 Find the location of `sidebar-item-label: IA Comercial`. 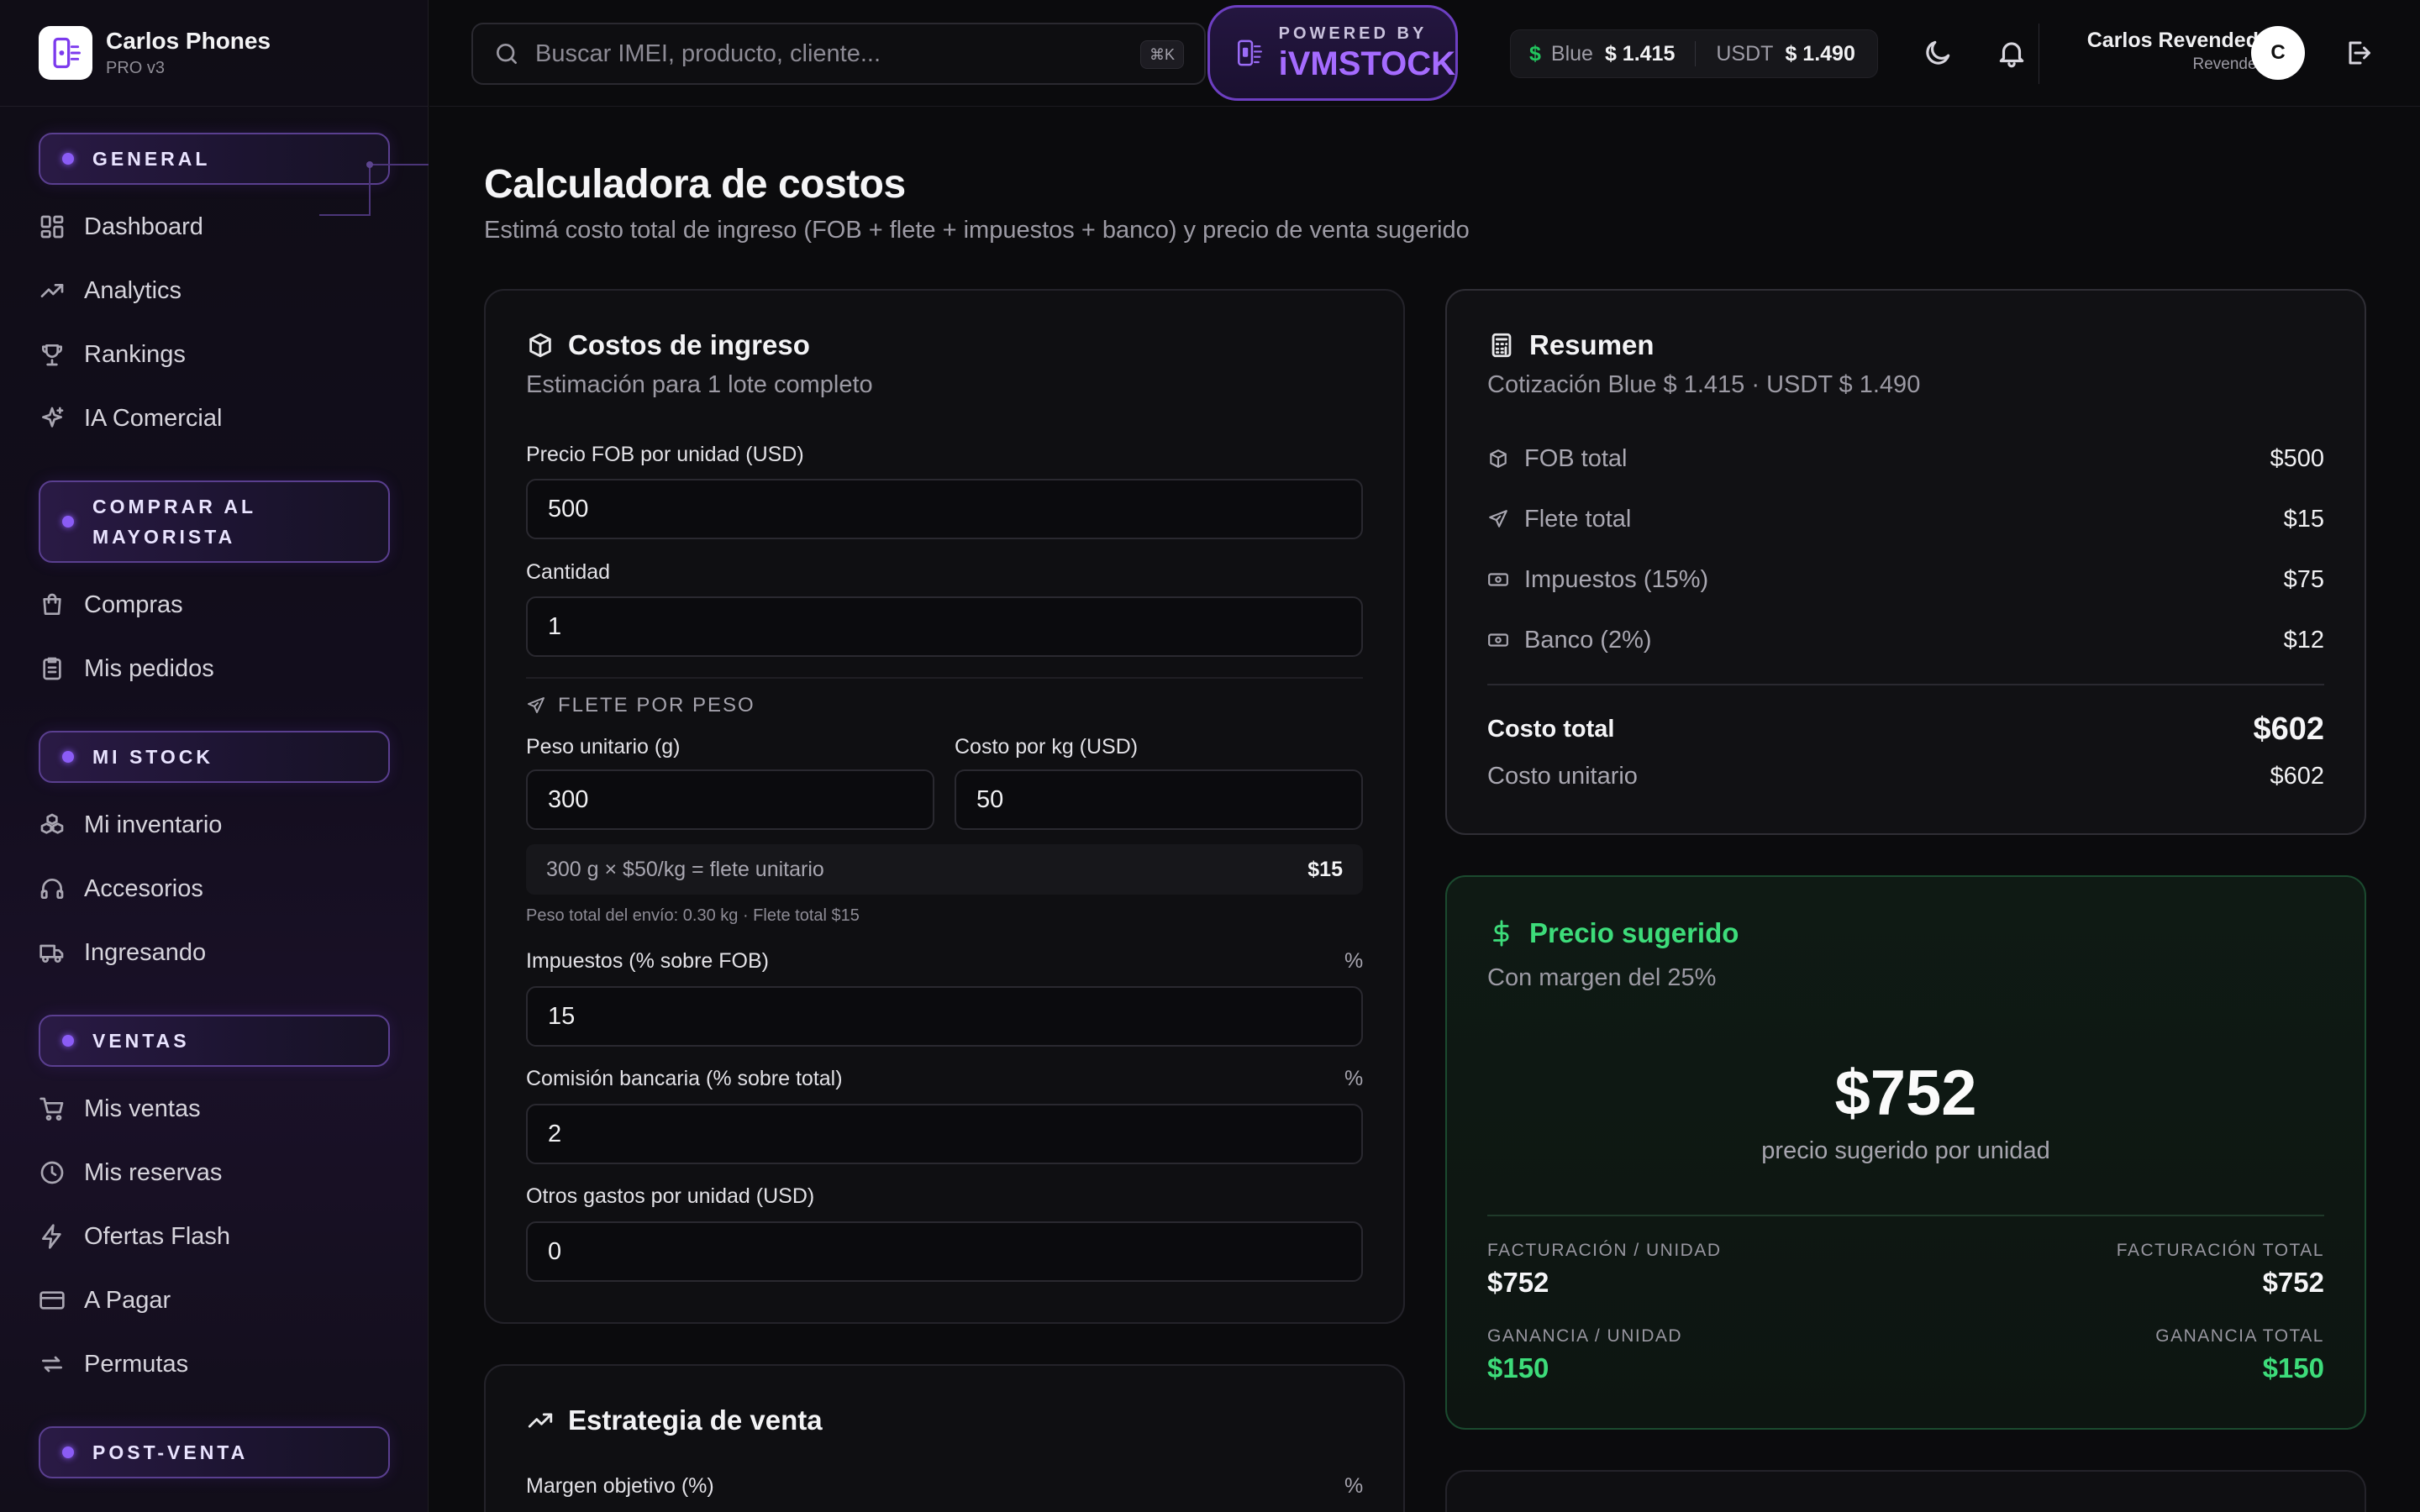

sidebar-item-label: IA Comercial is located at coordinates (153, 418).